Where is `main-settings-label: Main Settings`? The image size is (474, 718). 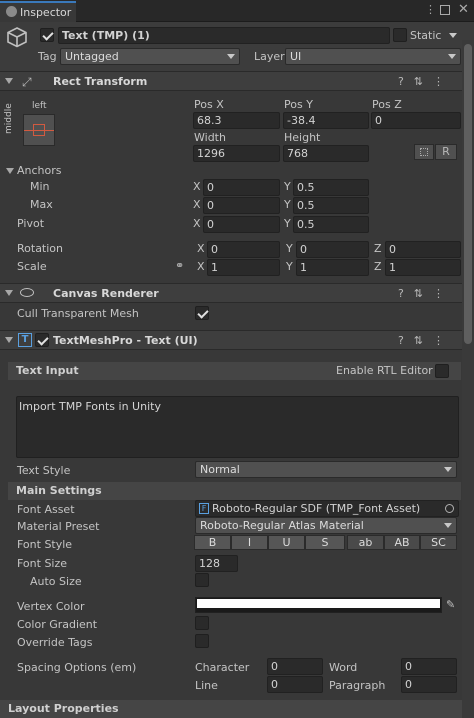 main-settings-label: Main Settings is located at coordinates (59, 490).